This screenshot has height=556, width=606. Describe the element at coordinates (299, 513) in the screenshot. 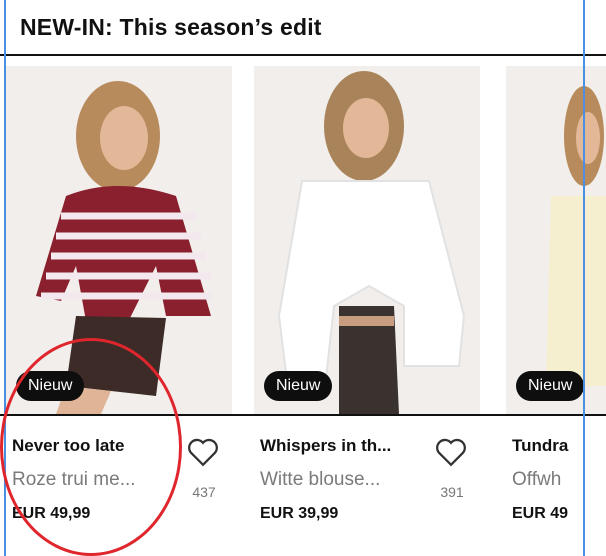

I see `product-price: EUR 39,99` at that location.